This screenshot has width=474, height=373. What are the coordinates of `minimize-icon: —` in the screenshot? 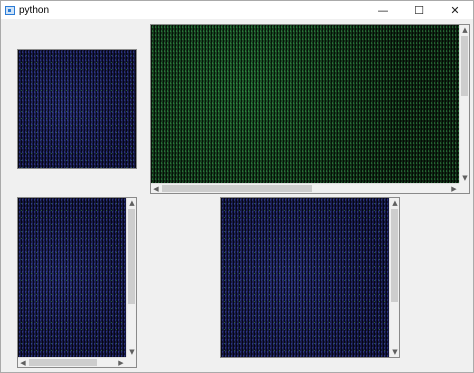 It's located at (383, 10).